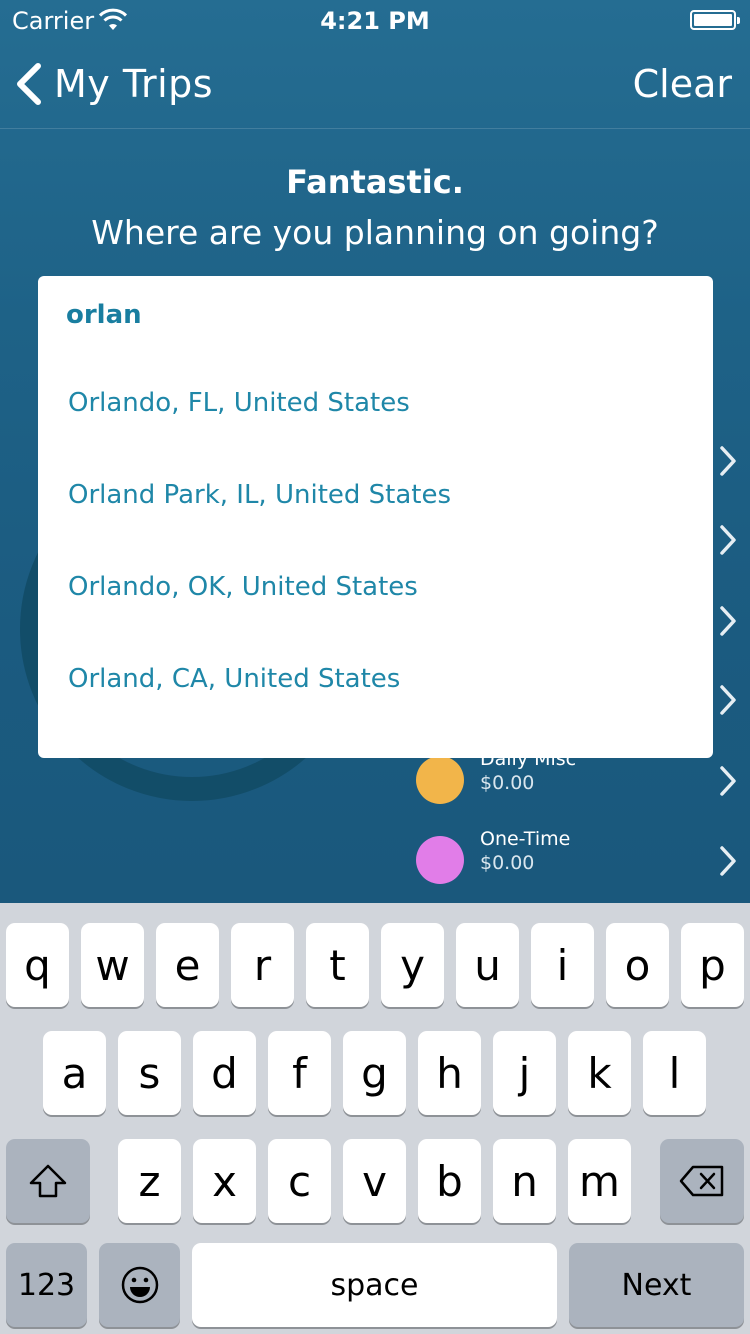 Image resolution: width=750 pixels, height=1334 pixels. What do you see at coordinates (524, 1073) in the screenshot?
I see `key-j: j` at bounding box center [524, 1073].